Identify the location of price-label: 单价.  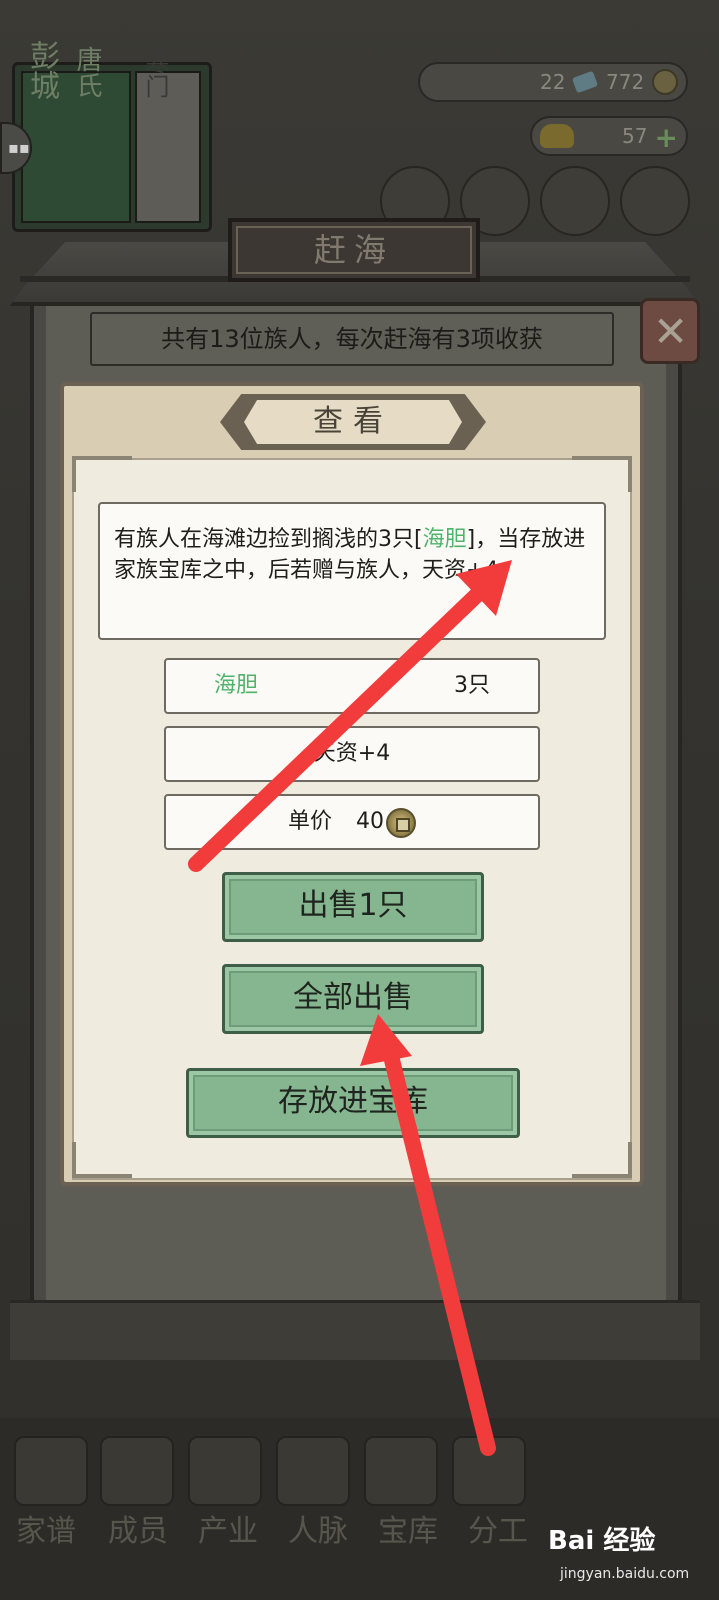
(310, 821).